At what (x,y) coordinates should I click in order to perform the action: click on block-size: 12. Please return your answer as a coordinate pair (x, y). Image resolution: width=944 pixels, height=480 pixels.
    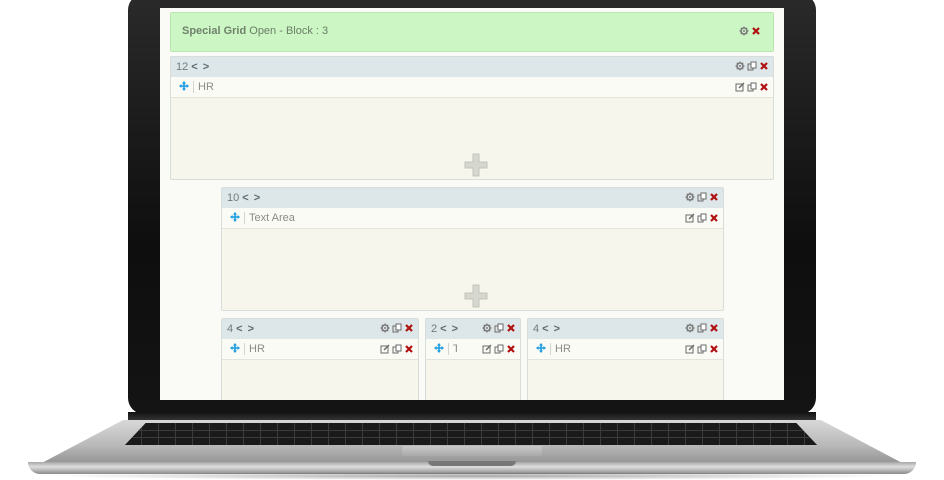
    Looking at the image, I should click on (182, 67).